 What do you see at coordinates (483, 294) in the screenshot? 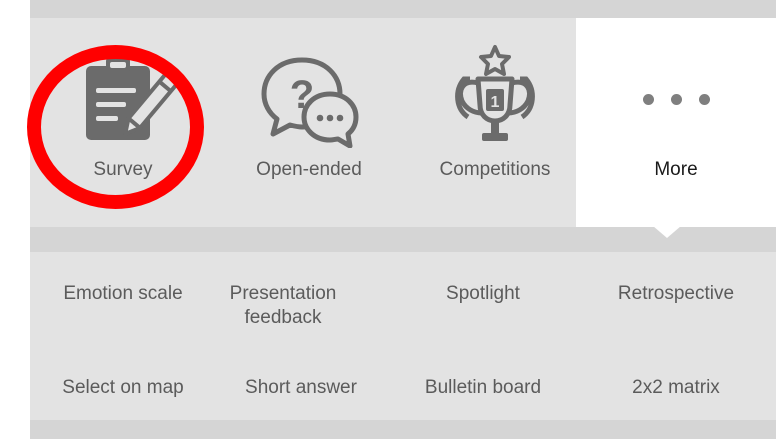
I see `option-spotlight: Spotlight` at bounding box center [483, 294].